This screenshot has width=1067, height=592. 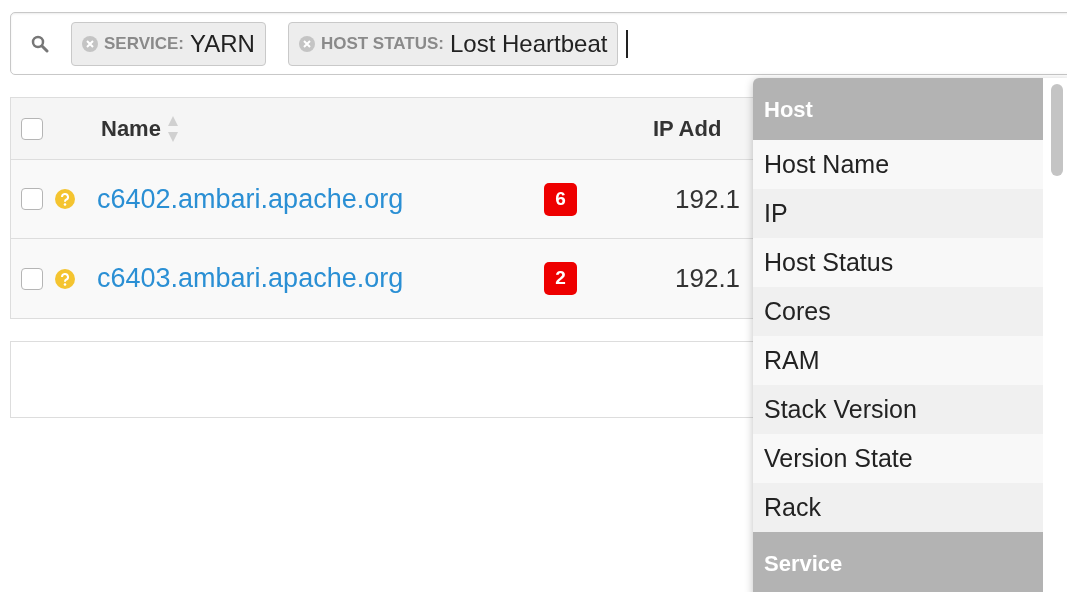 What do you see at coordinates (898, 109) in the screenshot?
I see `group-header: Host` at bounding box center [898, 109].